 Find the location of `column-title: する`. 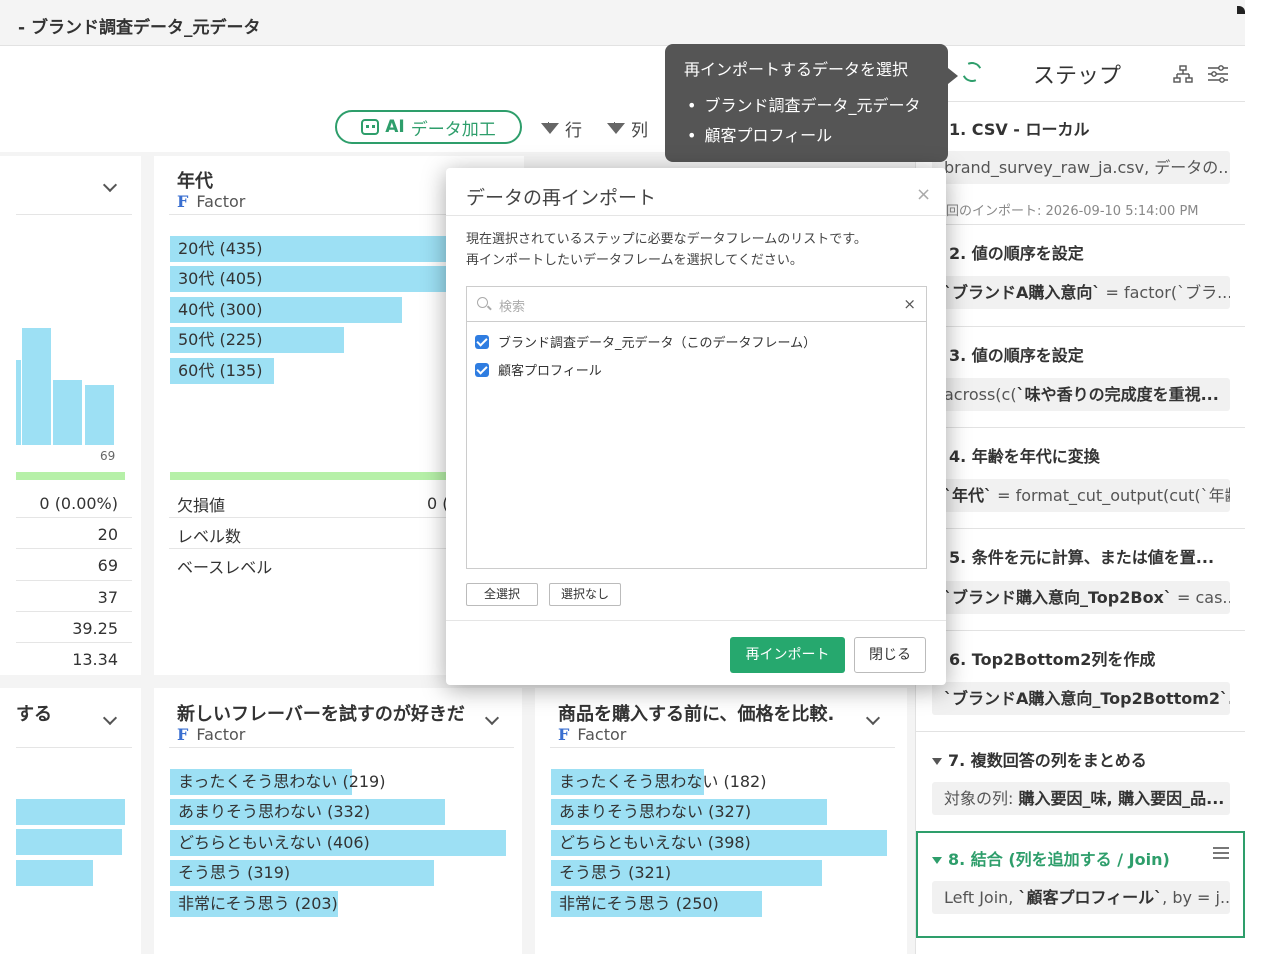

column-title: する is located at coordinates (34, 714).